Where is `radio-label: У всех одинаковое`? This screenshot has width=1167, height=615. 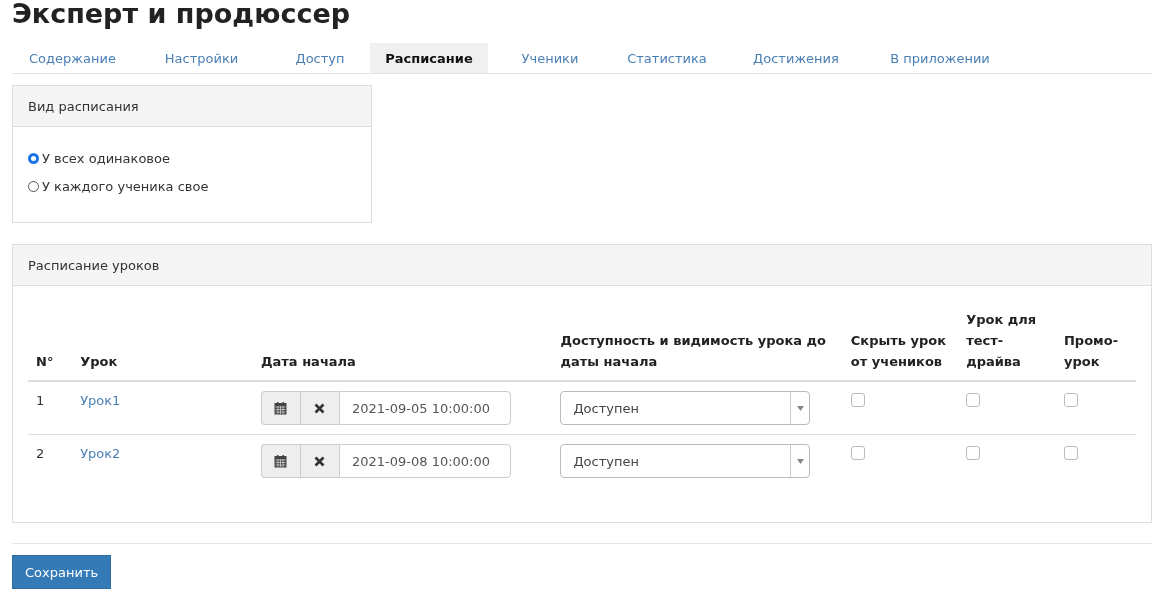
radio-label: У всех одинаковое is located at coordinates (106, 158).